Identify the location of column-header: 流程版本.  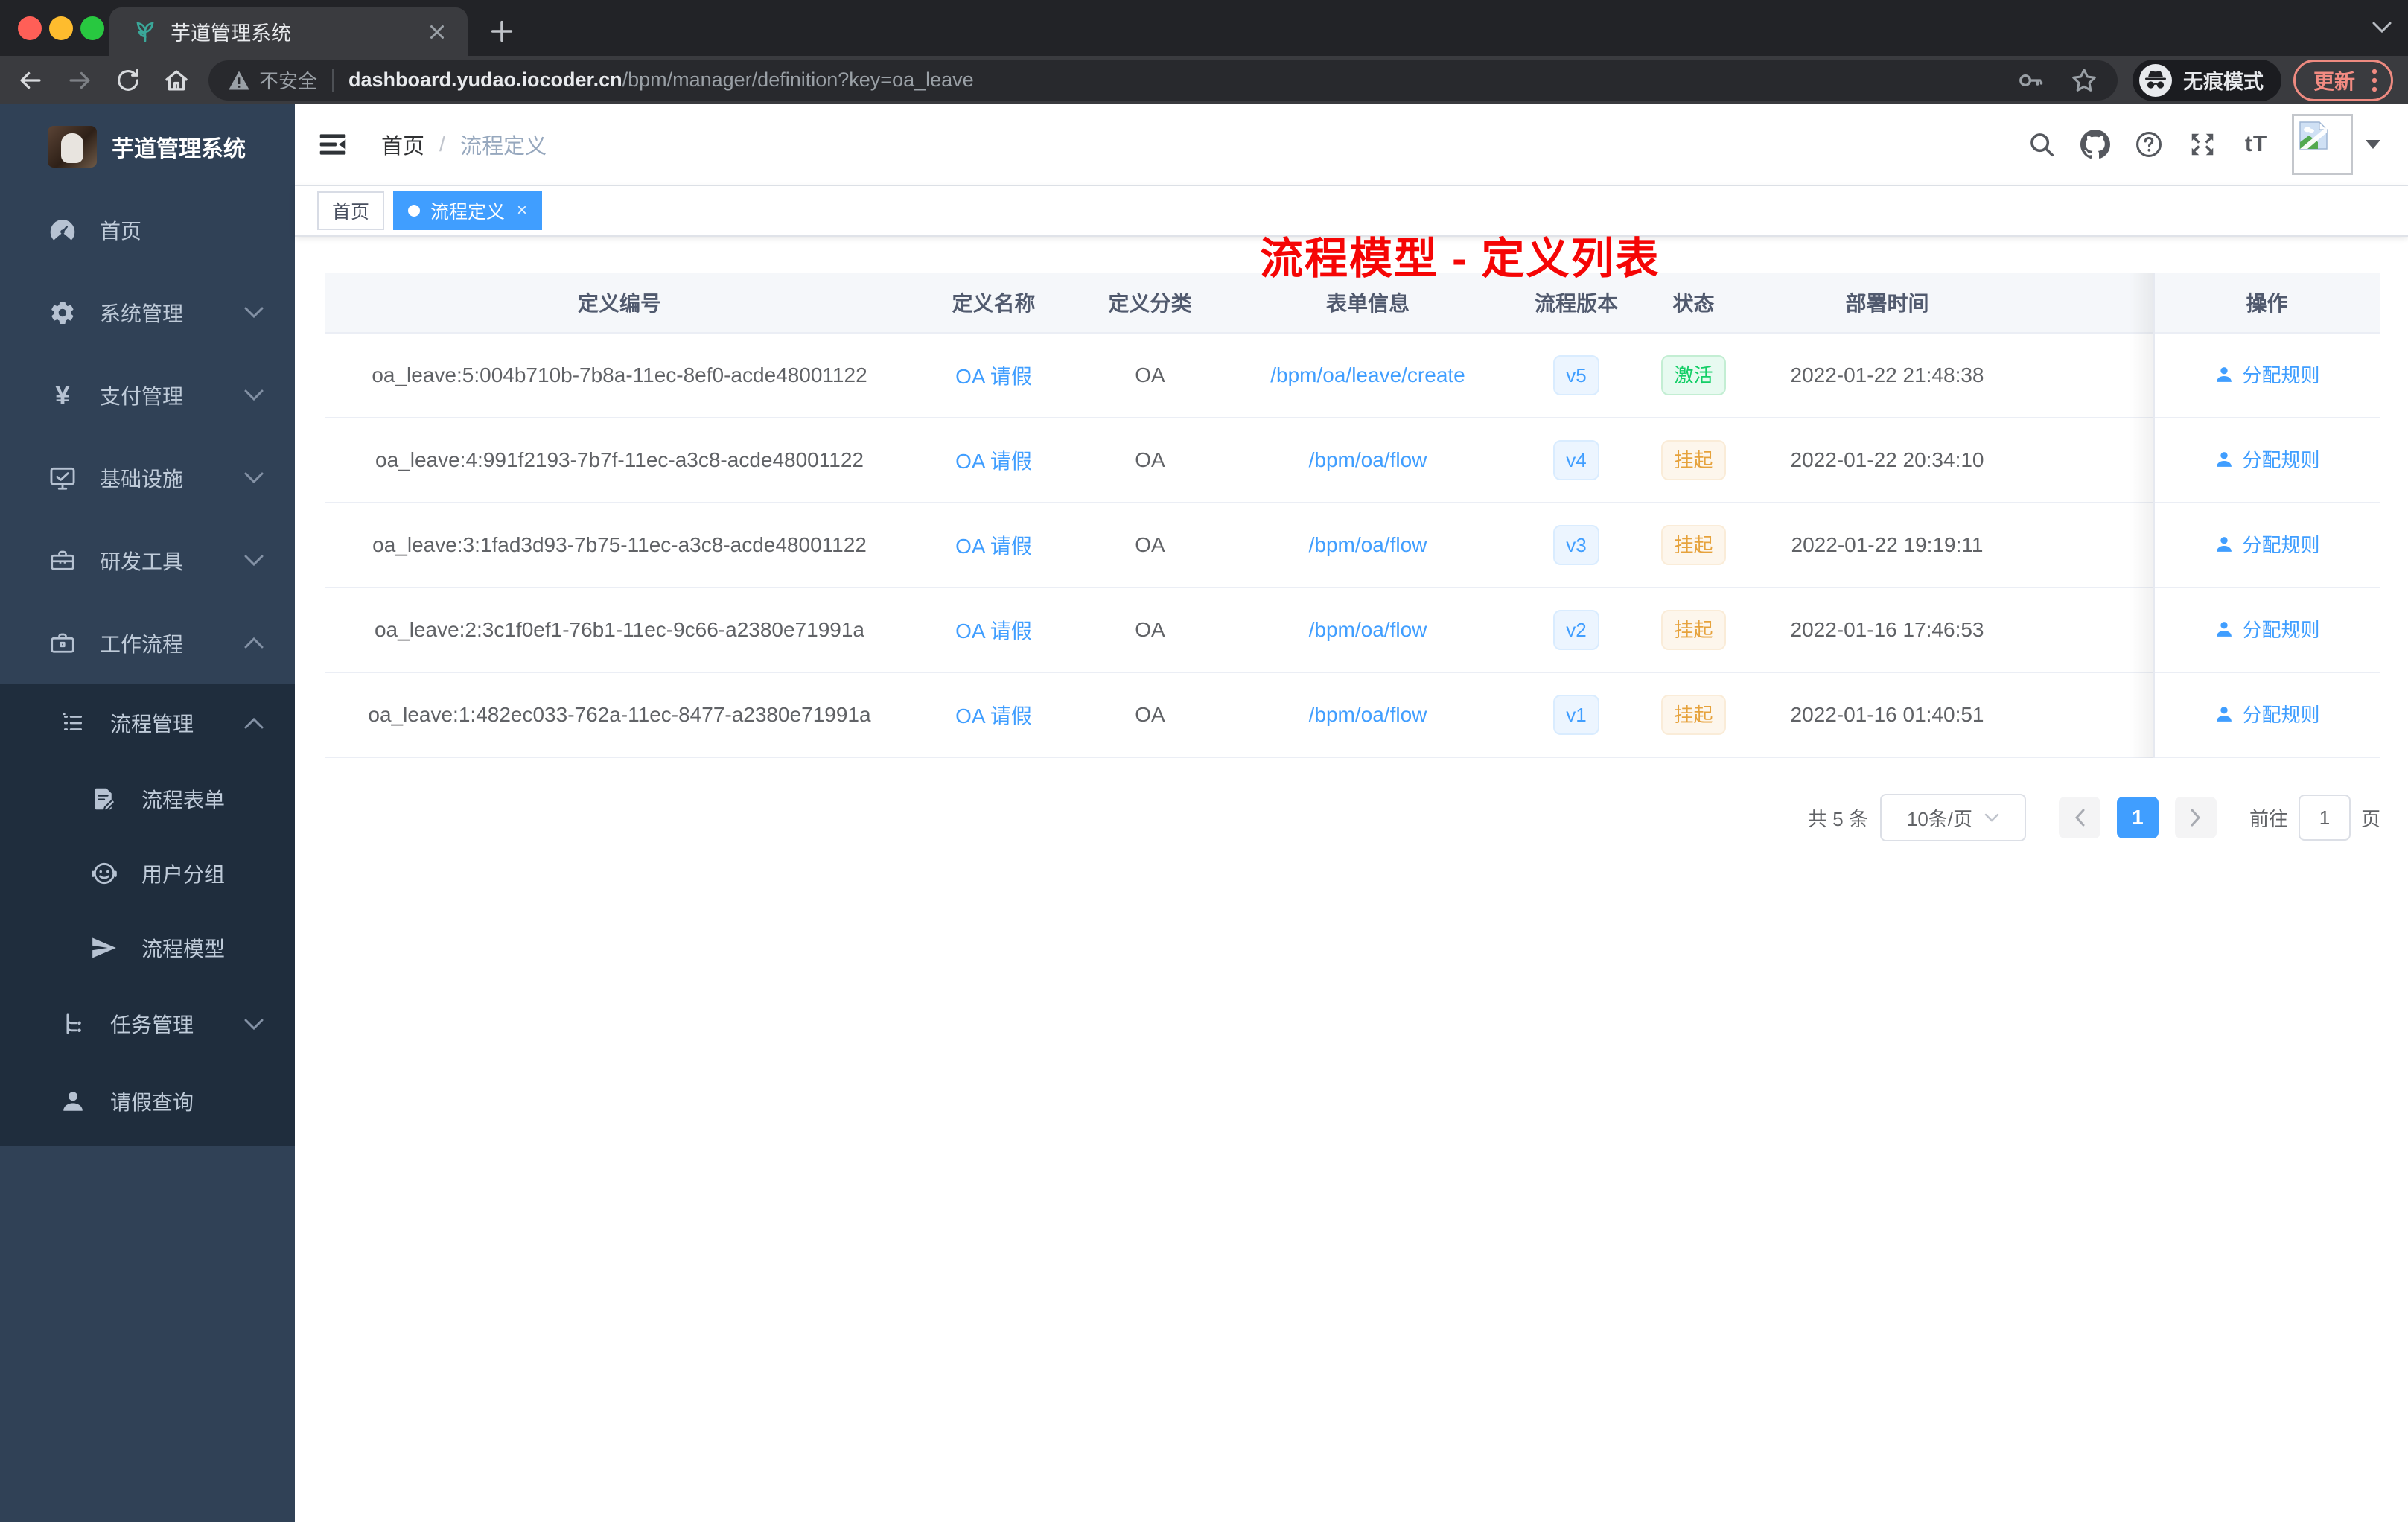
(1576, 303).